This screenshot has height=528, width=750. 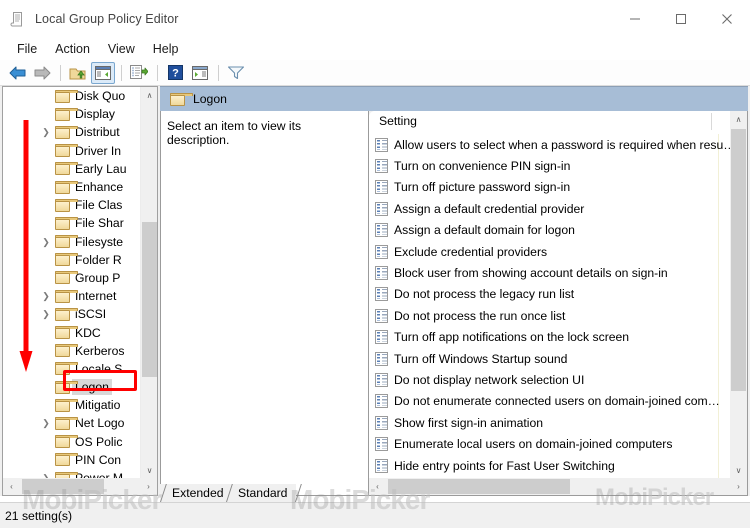 What do you see at coordinates (550, 379) in the screenshot?
I see `settings-list-row: Do not display network selection UI` at bounding box center [550, 379].